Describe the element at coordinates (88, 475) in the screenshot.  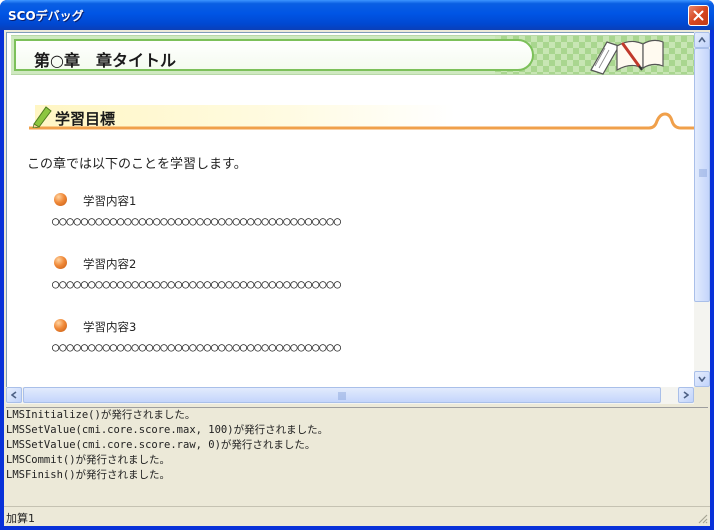
I see `log-line: LMSFinish()が発行されました。` at that location.